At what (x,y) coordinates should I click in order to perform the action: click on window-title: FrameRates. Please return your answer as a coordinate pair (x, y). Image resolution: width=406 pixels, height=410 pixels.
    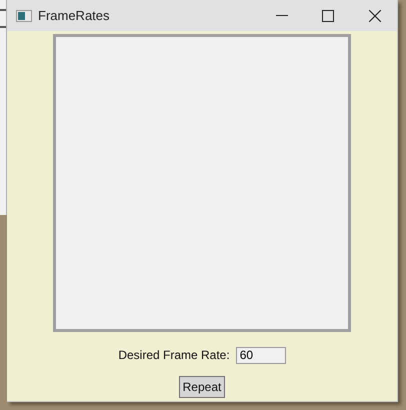
    Looking at the image, I should click on (74, 15).